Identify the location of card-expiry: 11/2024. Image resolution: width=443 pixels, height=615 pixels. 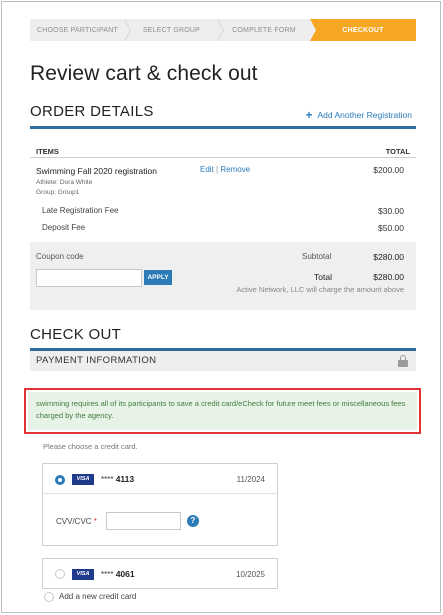
(250, 479).